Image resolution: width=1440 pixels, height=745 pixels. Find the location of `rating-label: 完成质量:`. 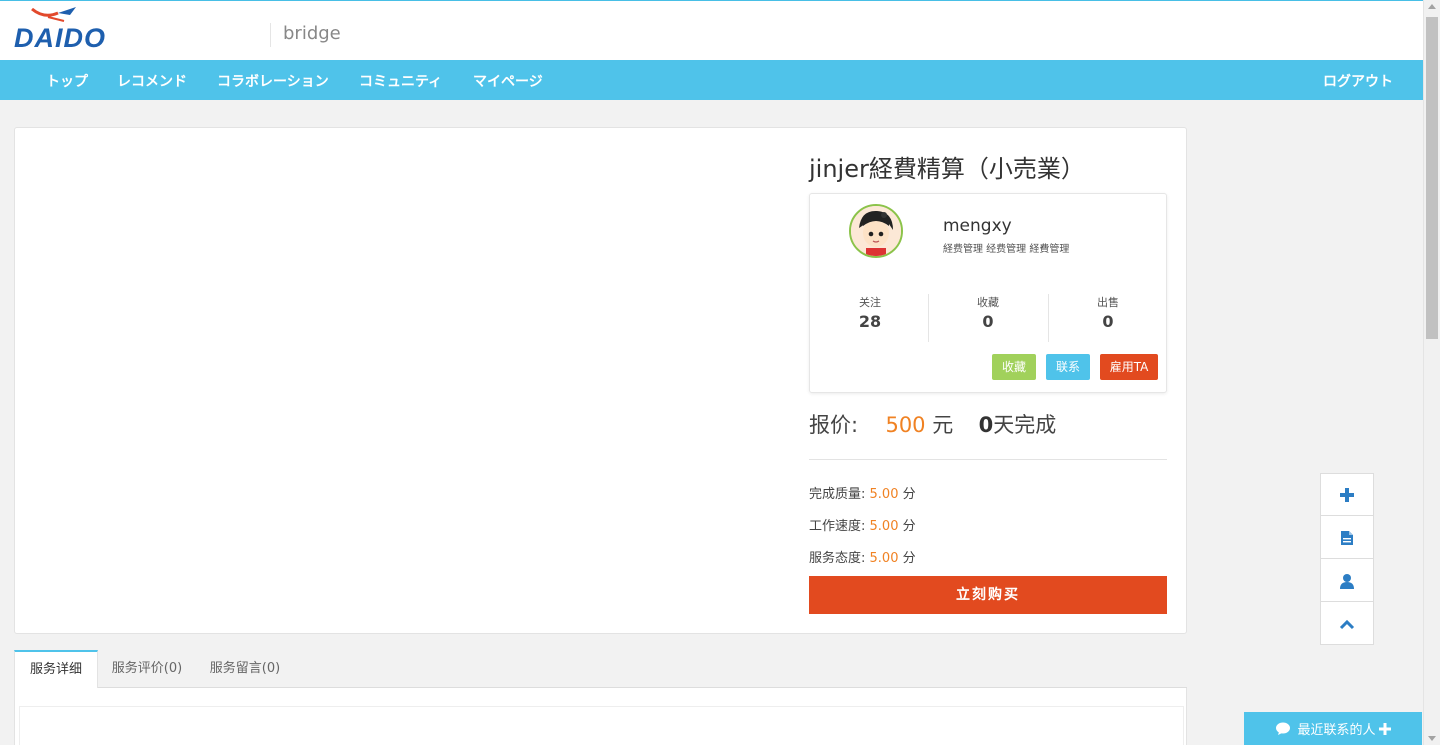

rating-label: 完成质量: is located at coordinates (837, 494).